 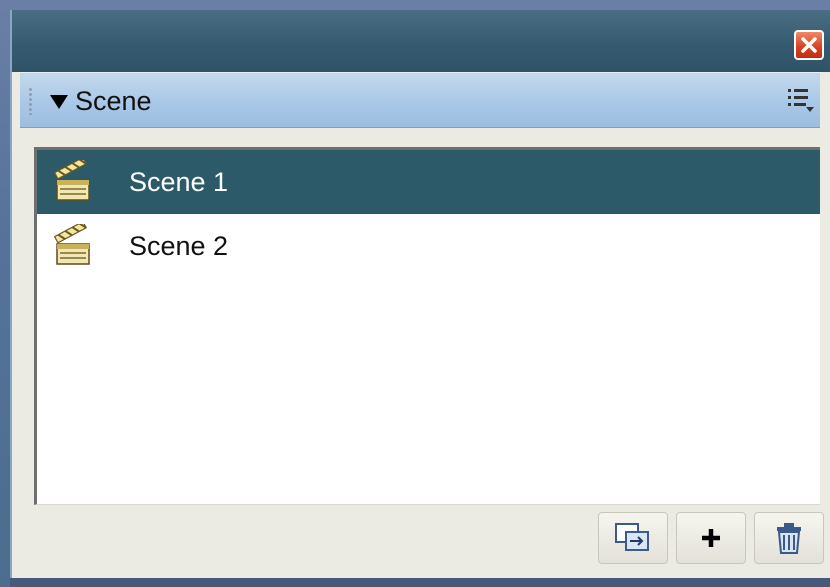 I want to click on window-bottom-edge, so click(x=420, y=582).